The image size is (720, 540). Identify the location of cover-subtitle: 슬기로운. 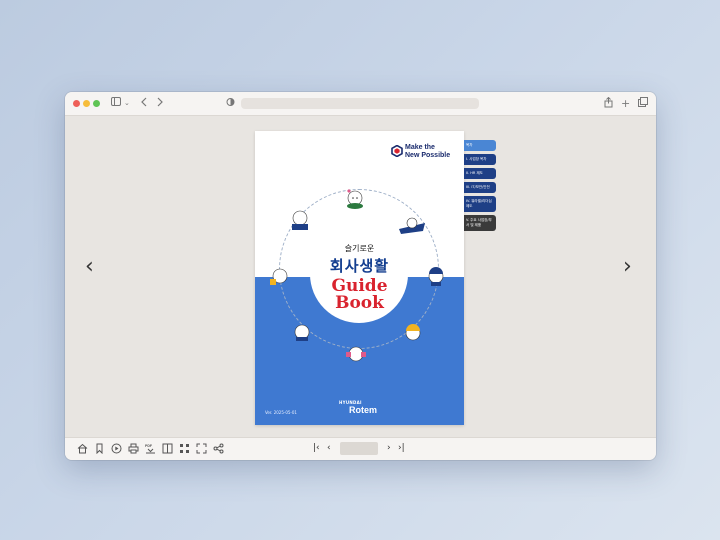
(359, 248).